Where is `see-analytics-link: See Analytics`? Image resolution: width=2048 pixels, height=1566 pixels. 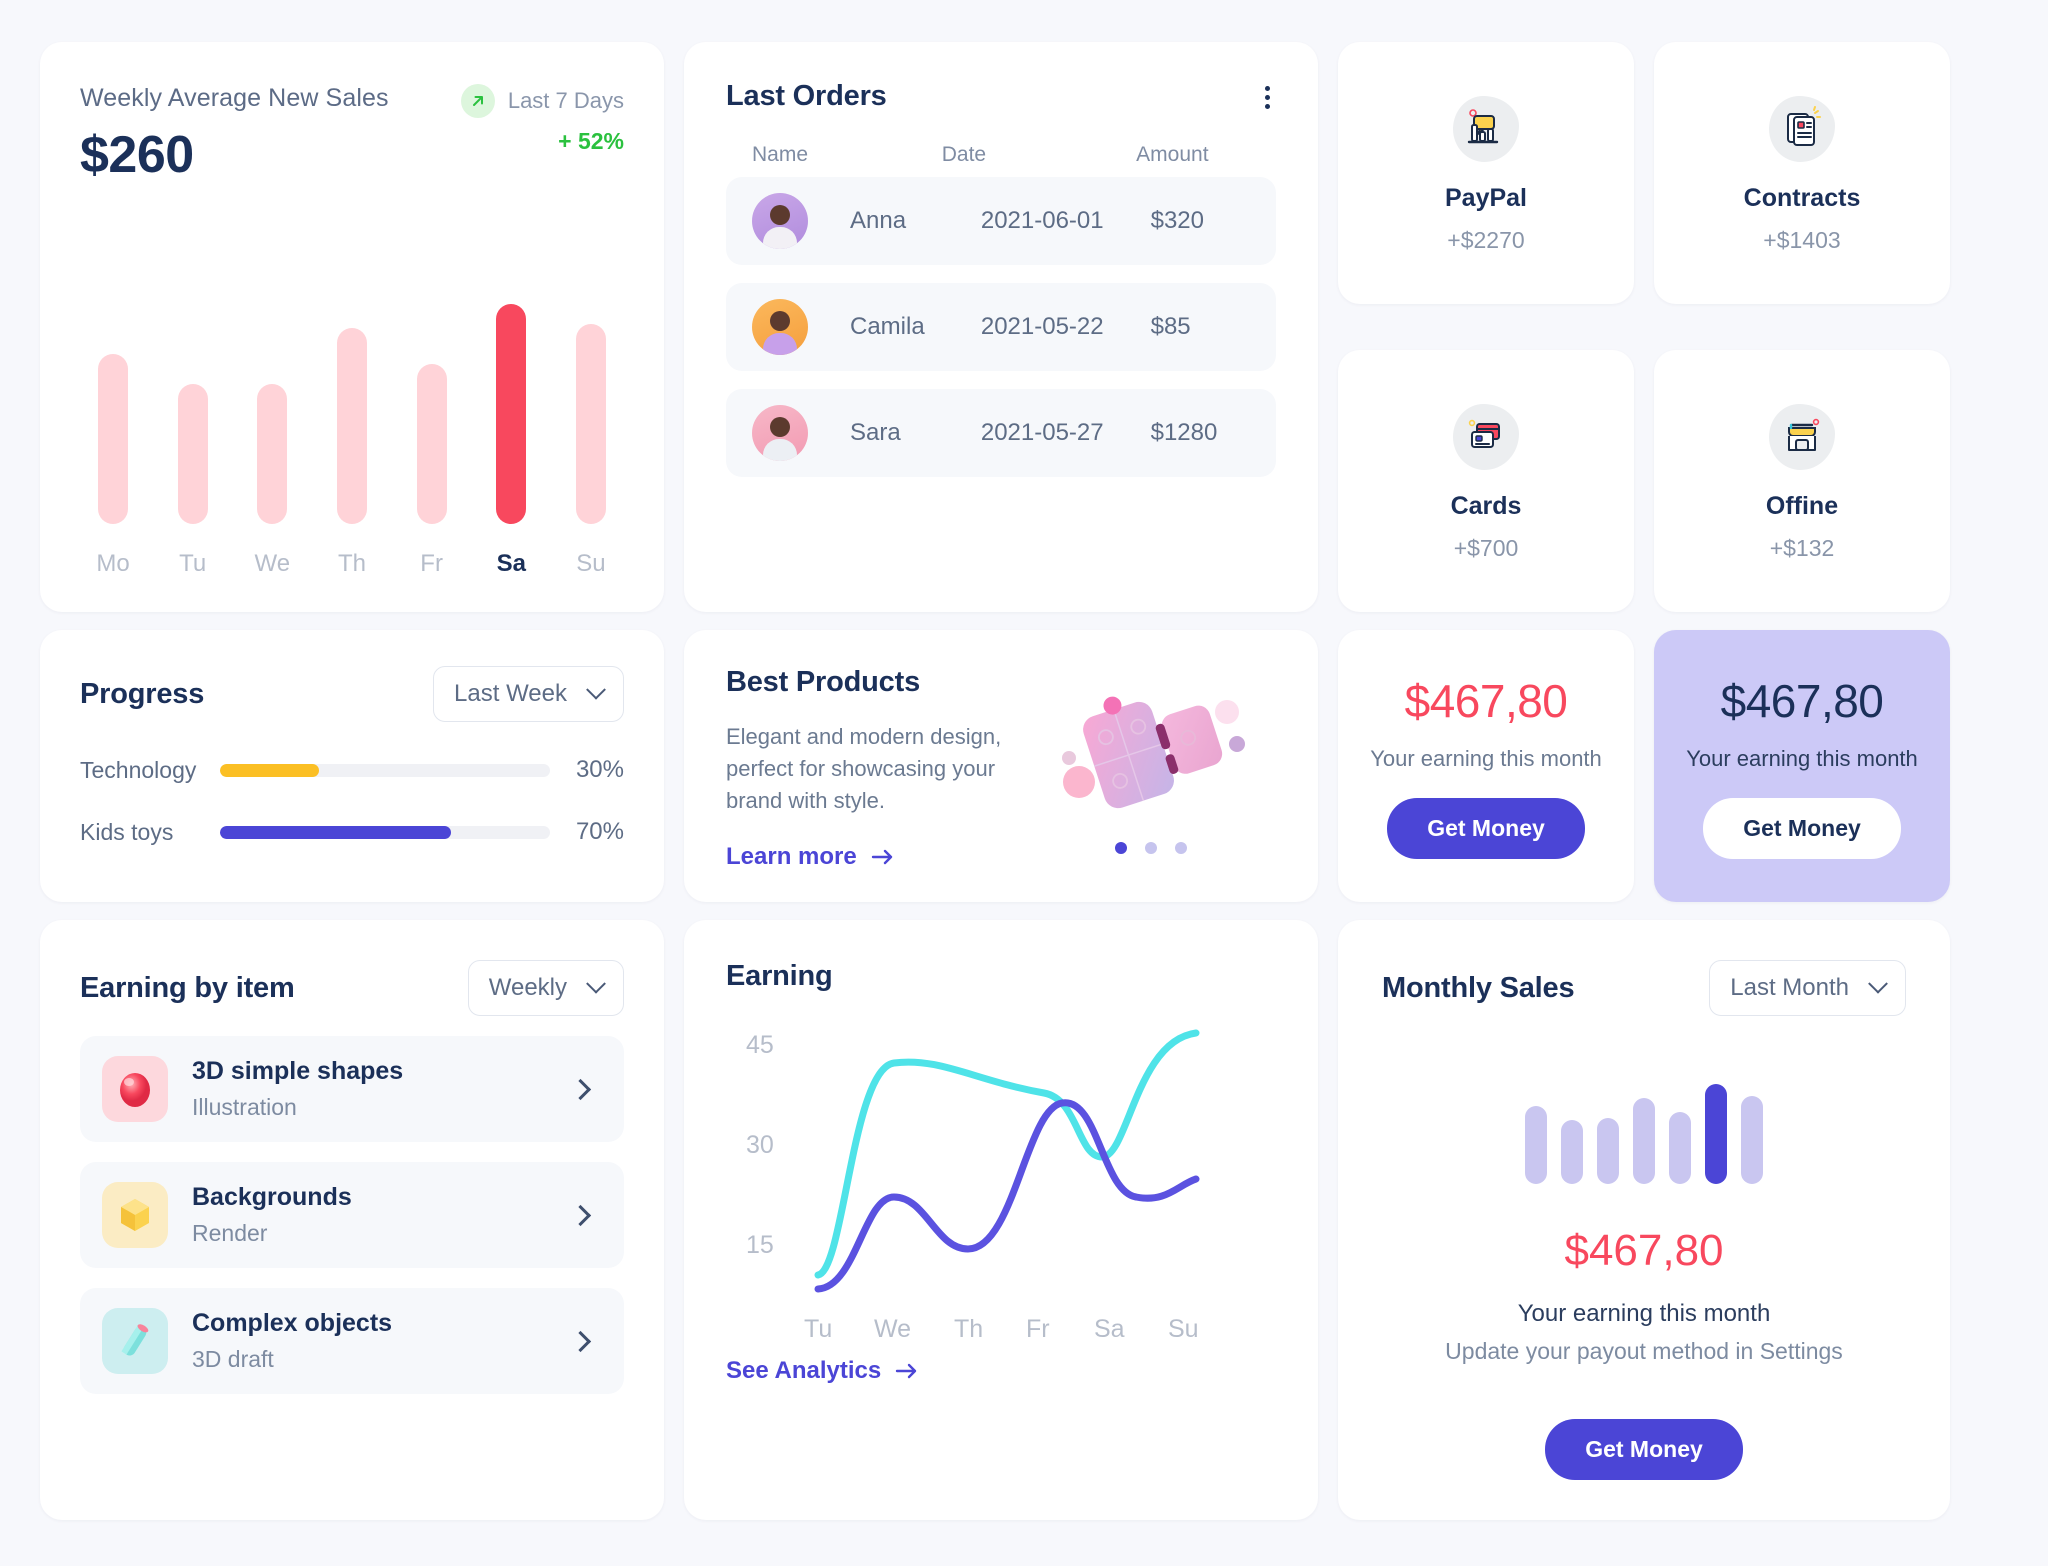
see-analytics-link: See Analytics is located at coordinates (1001, 1371).